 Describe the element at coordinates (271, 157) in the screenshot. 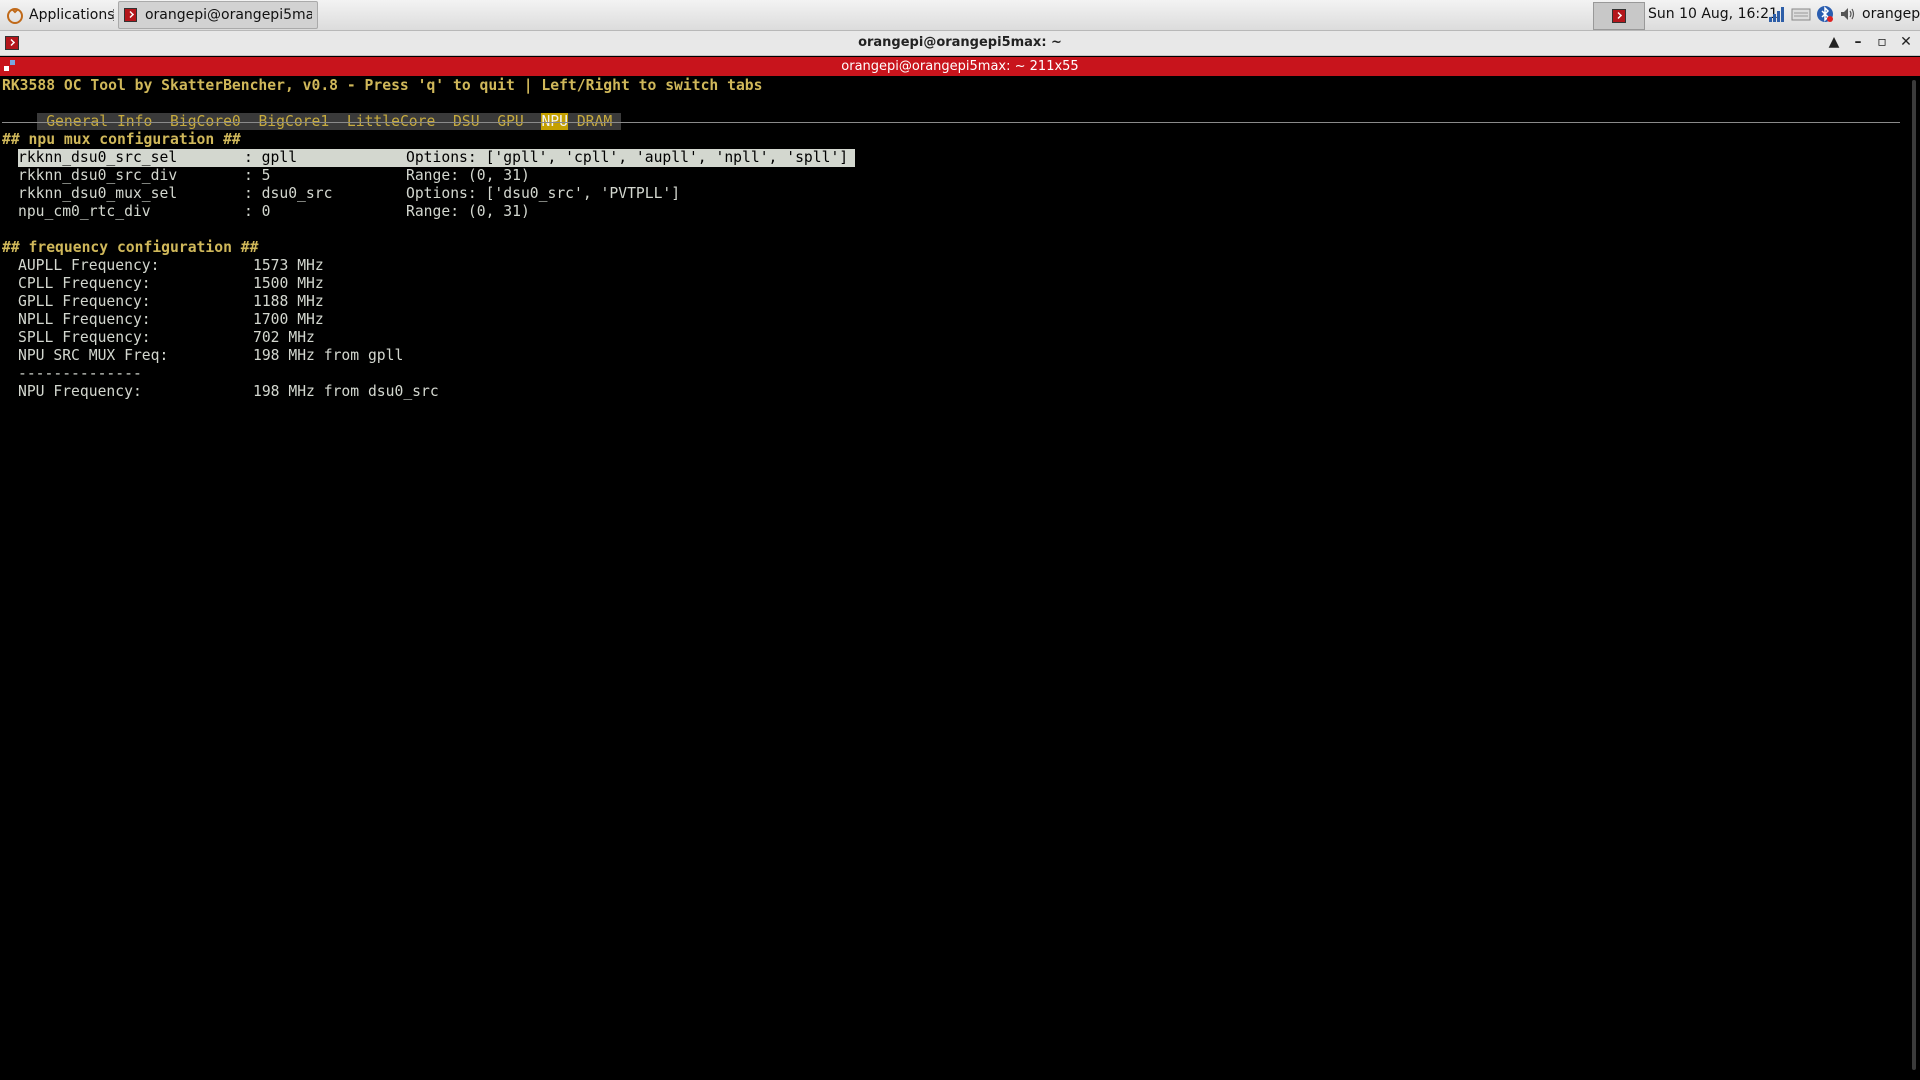

I see `mux-row-value: : gpll` at that location.